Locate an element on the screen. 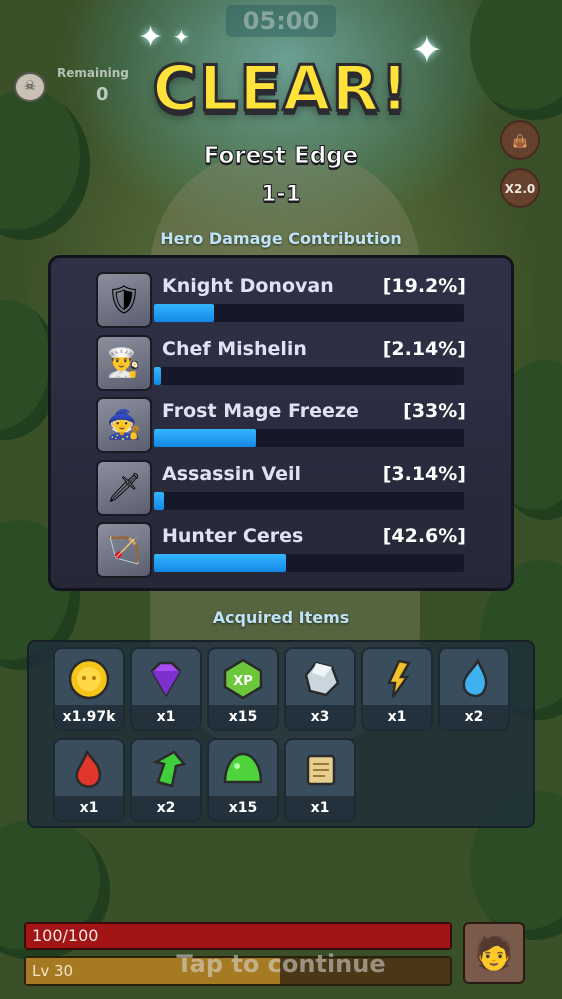 Image resolution: width=562 pixels, height=999 pixels. lightning-shard-icon is located at coordinates (397, 679).